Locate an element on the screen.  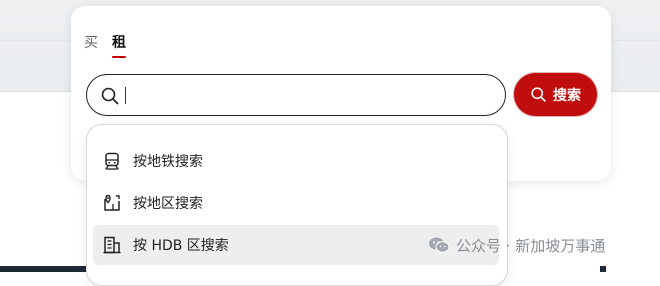
watermark-text: 公众号 · 新加坡万事通 is located at coordinates (531, 245).